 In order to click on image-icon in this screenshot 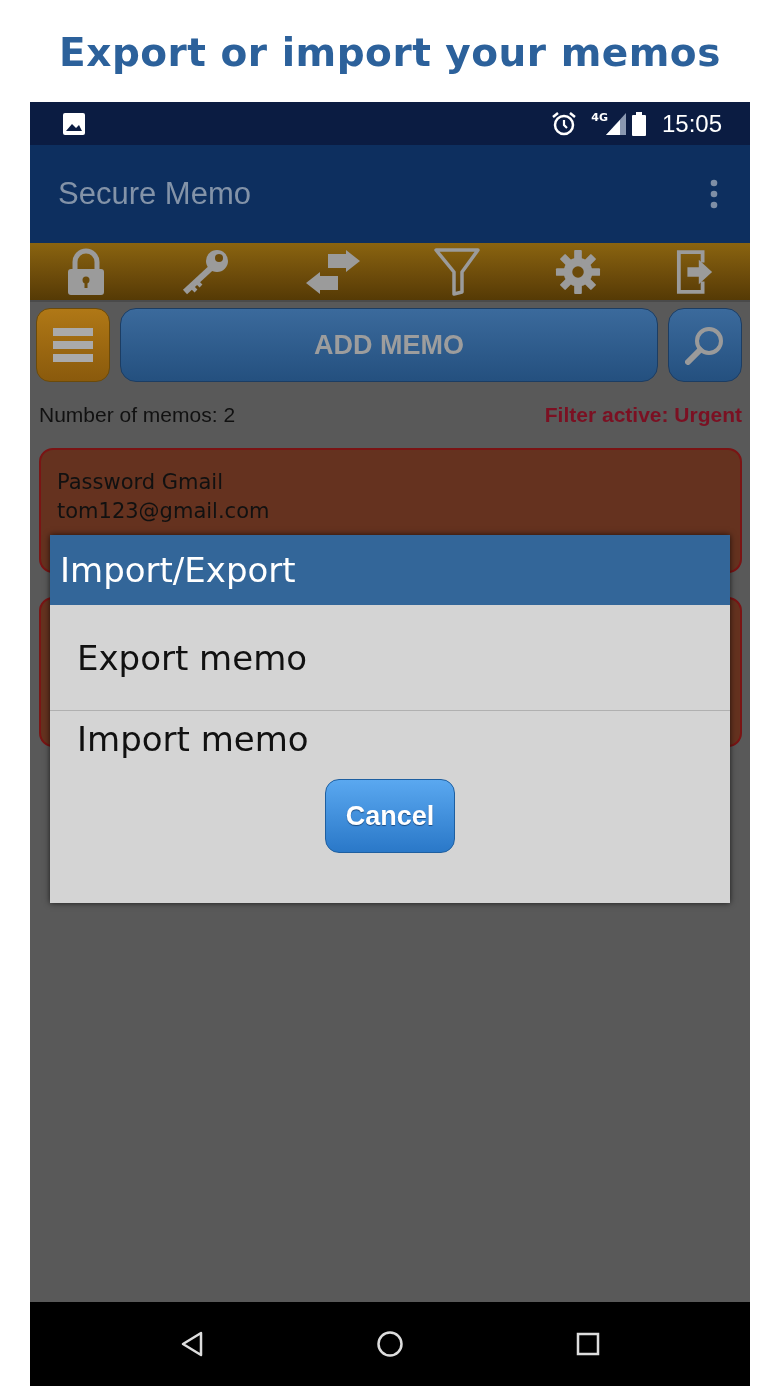, I will do `click(74, 123)`.